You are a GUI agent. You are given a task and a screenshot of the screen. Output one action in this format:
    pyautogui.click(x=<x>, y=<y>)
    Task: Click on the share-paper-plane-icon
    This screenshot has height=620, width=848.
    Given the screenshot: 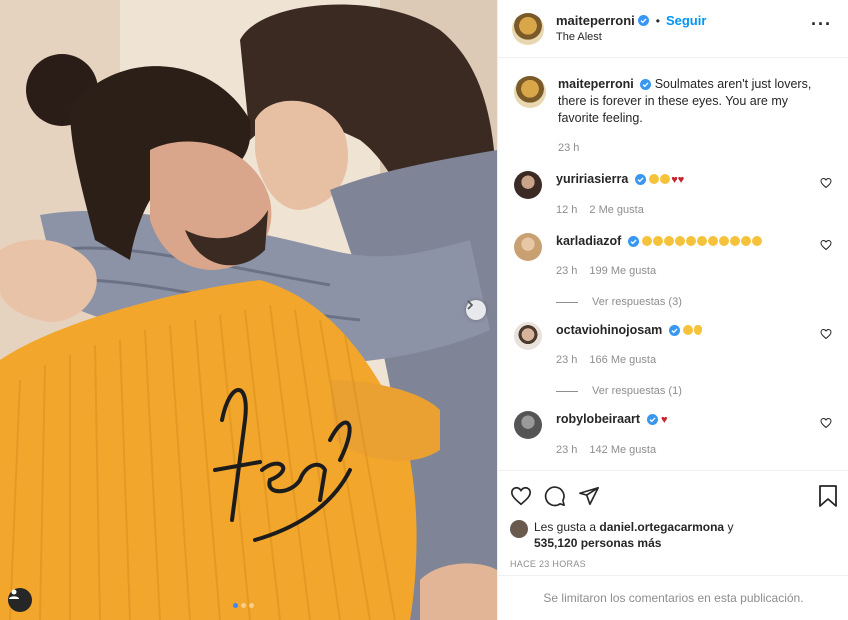 What is the action you would take?
    pyautogui.click(x=589, y=496)
    